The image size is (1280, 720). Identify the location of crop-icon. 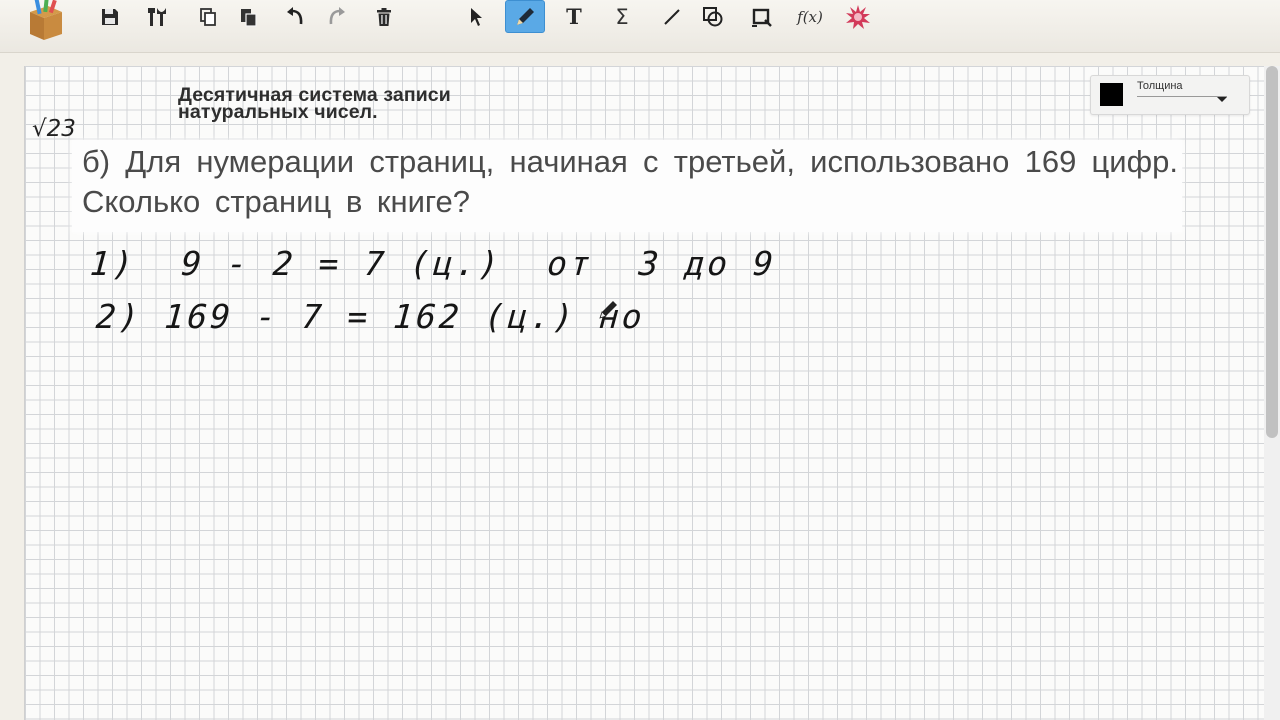
(762, 17).